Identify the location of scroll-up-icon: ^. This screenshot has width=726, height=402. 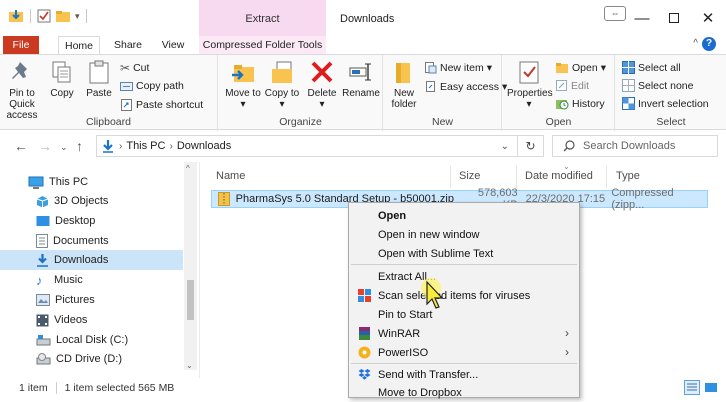
(188, 168).